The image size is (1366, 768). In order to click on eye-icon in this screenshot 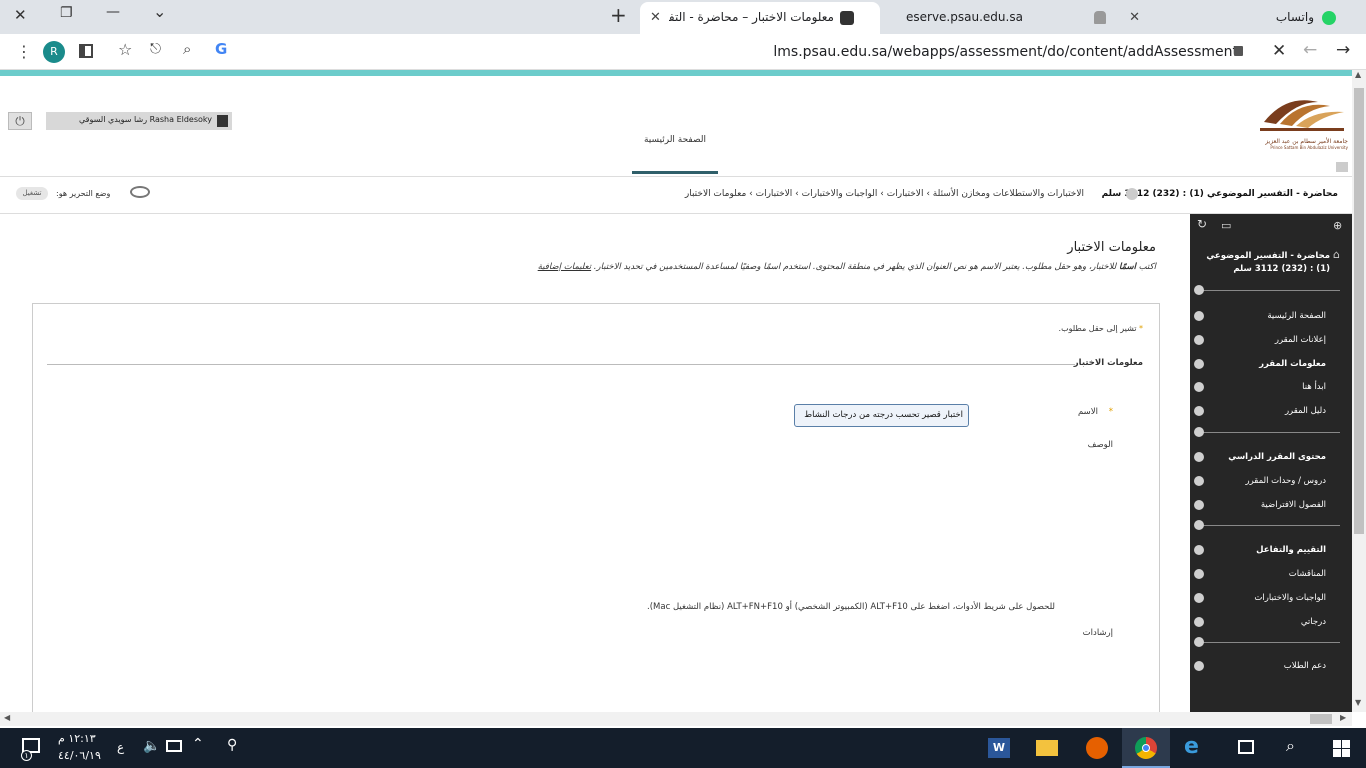, I will do `click(140, 192)`.